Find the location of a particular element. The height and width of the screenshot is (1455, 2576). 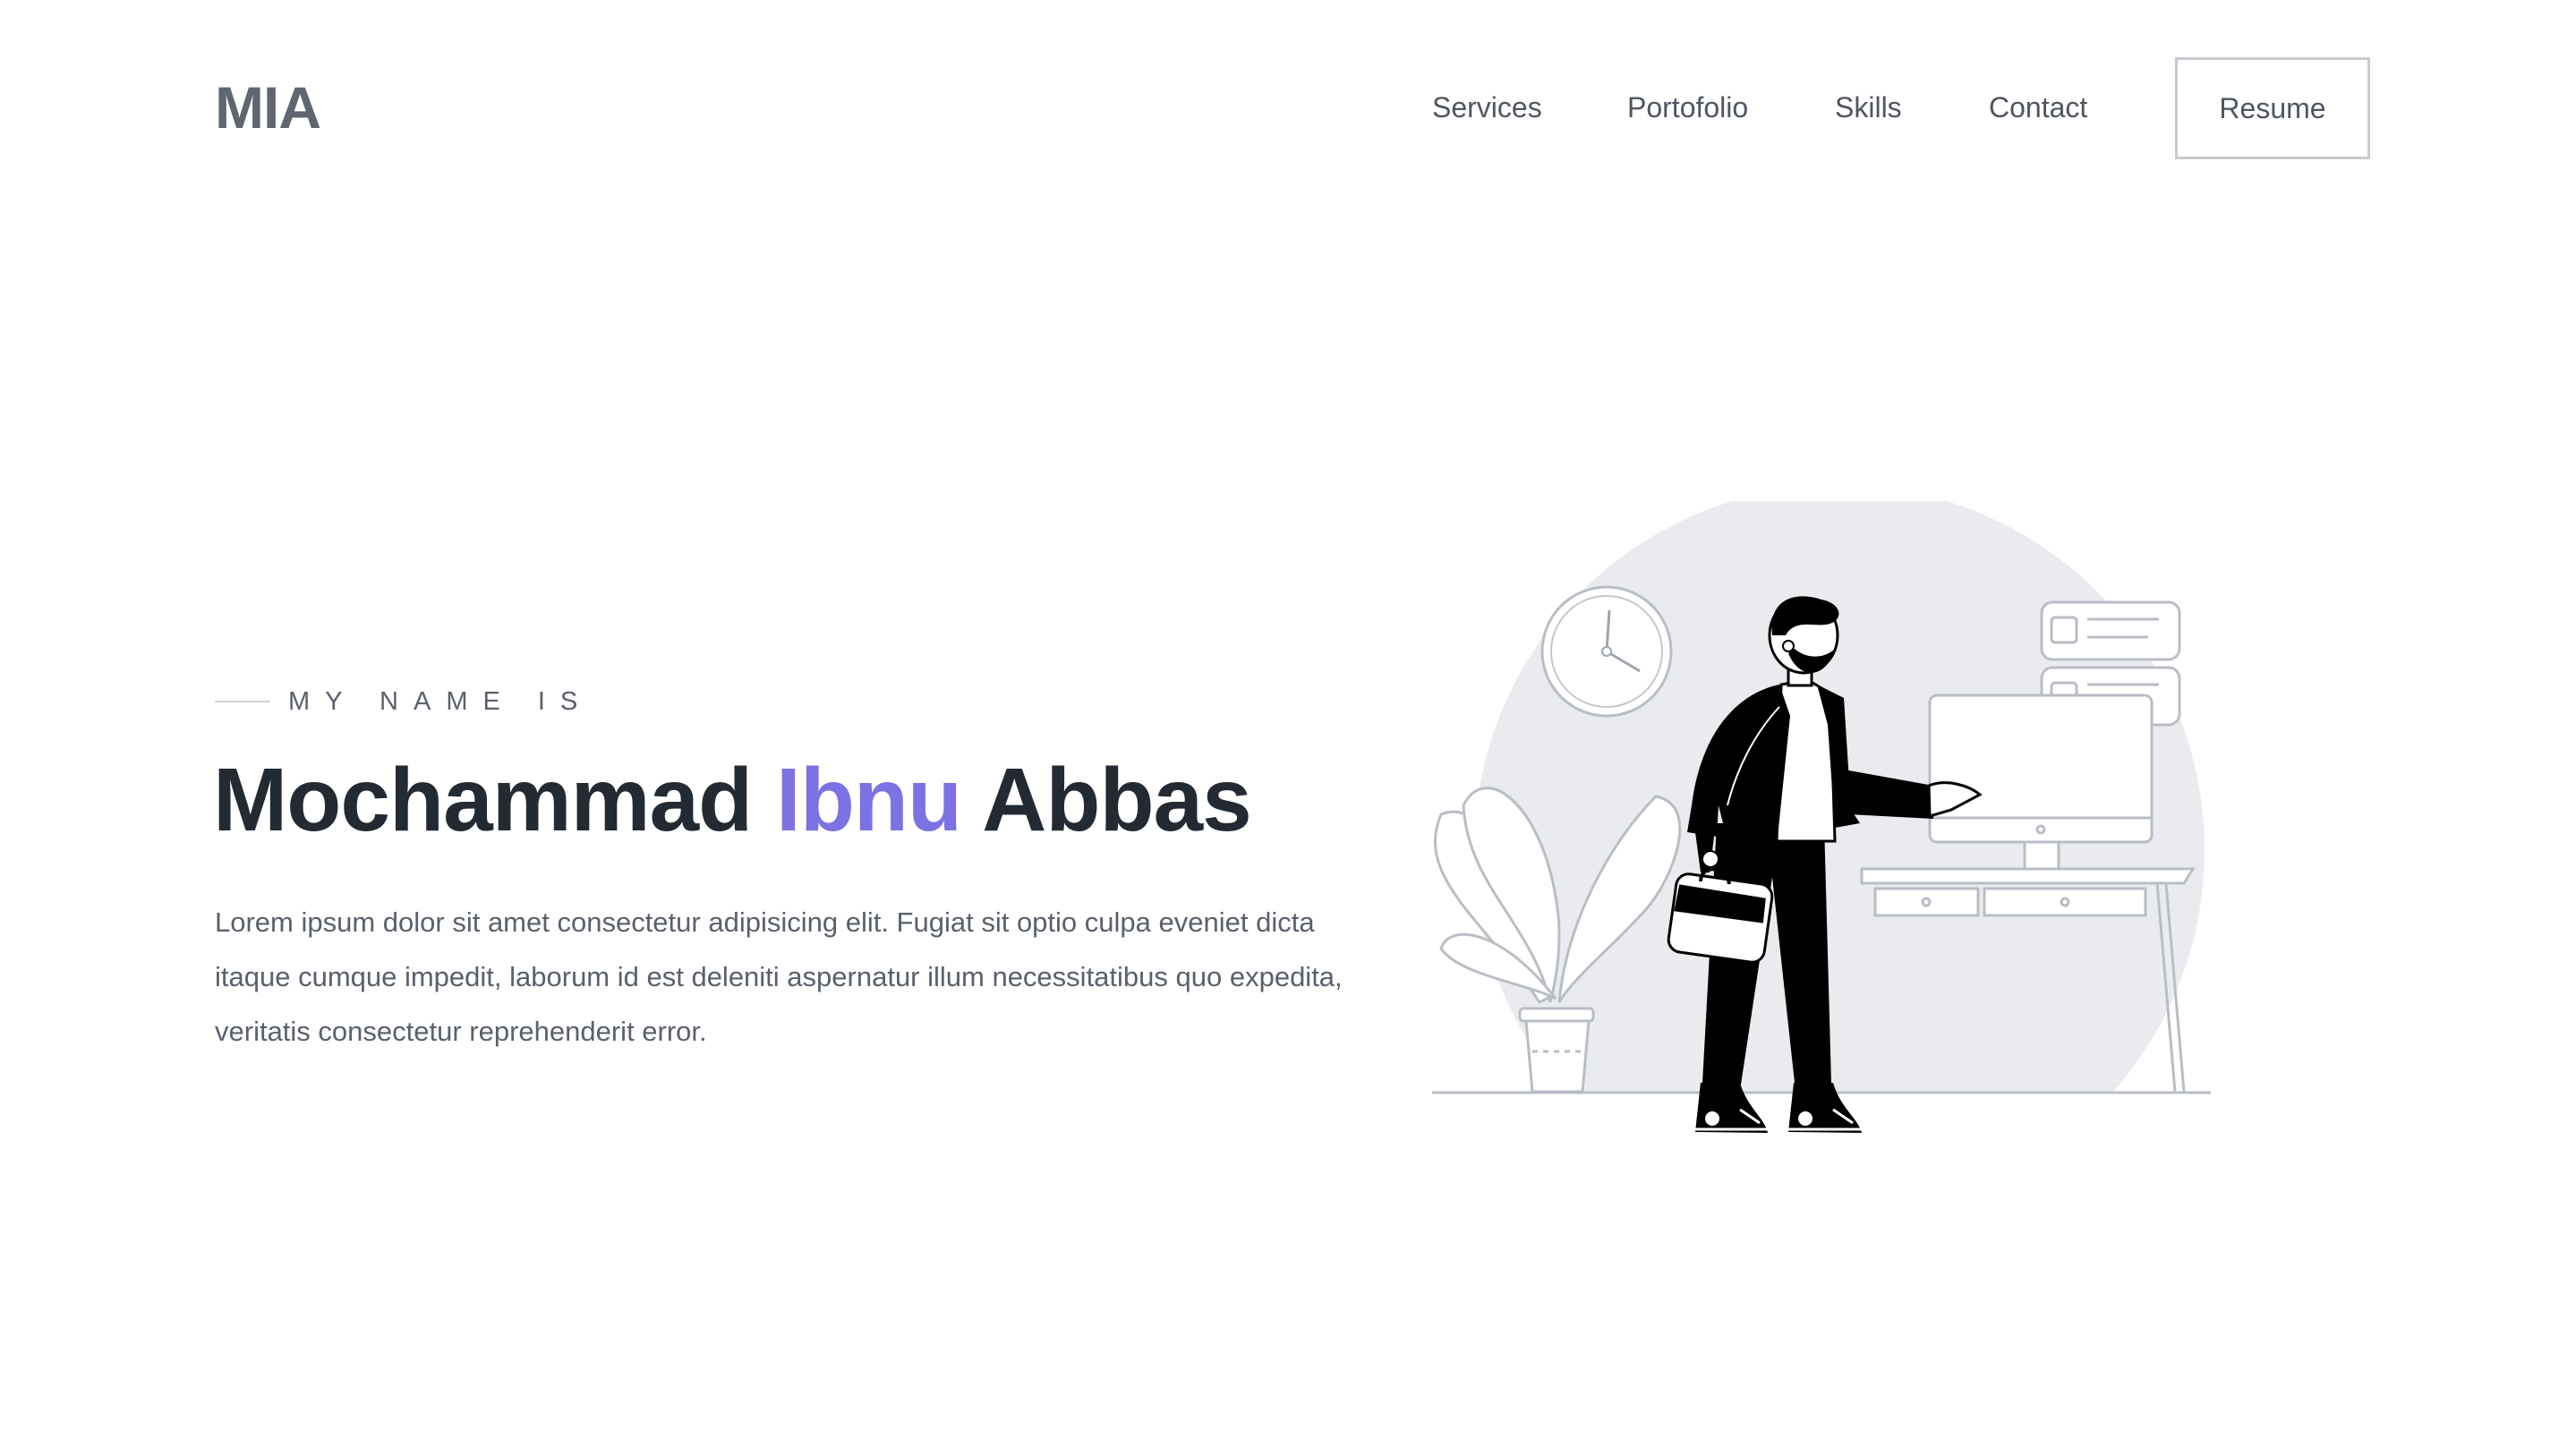

site-logo: MIA is located at coordinates (268, 107).